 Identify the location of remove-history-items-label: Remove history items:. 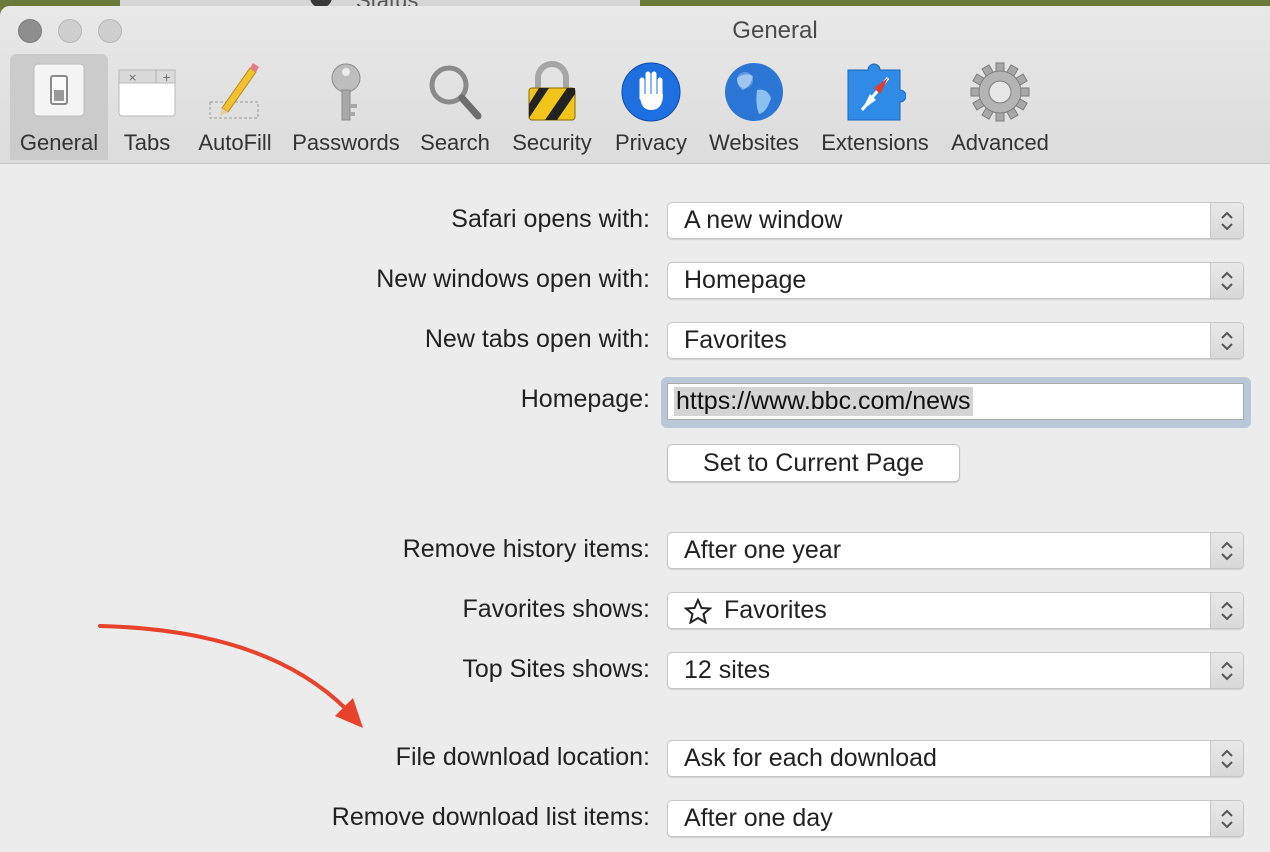
(526, 549).